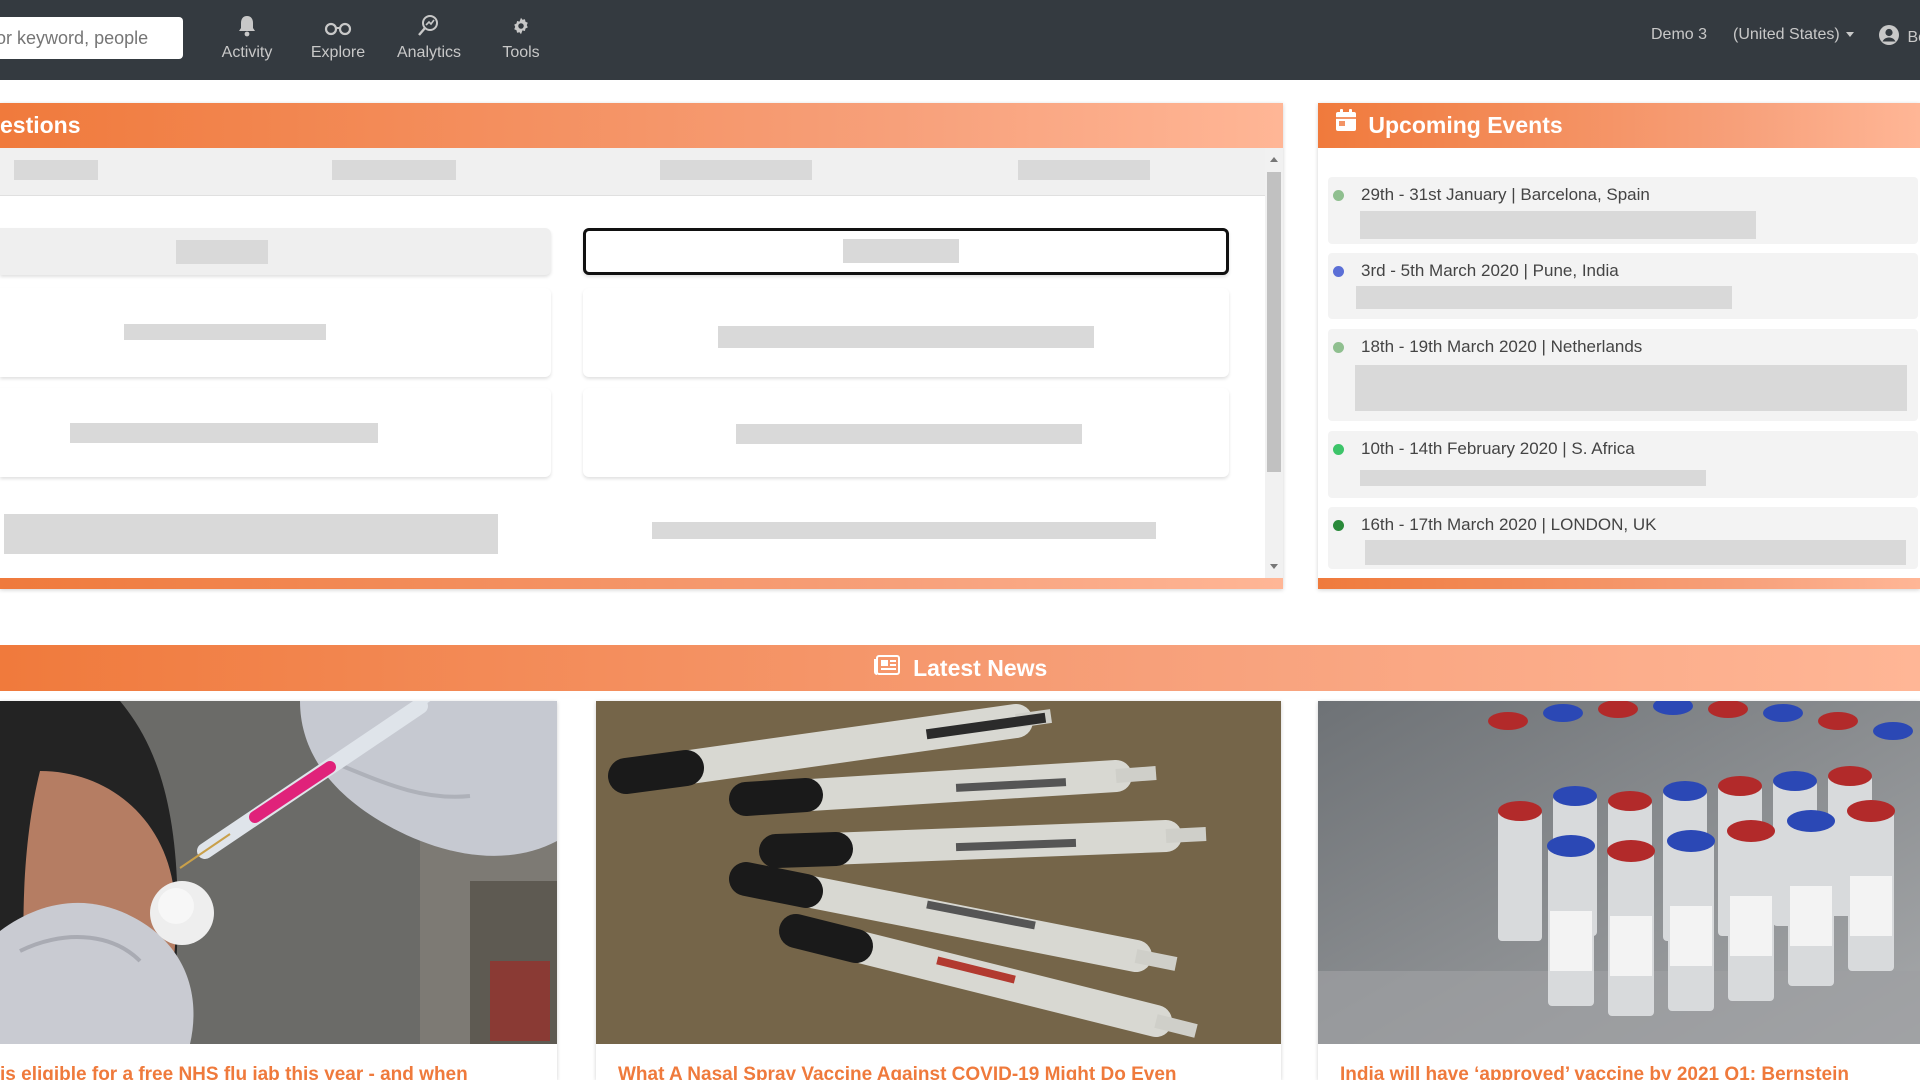  What do you see at coordinates (1274, 159) in the screenshot?
I see `scroll-up-icon` at bounding box center [1274, 159].